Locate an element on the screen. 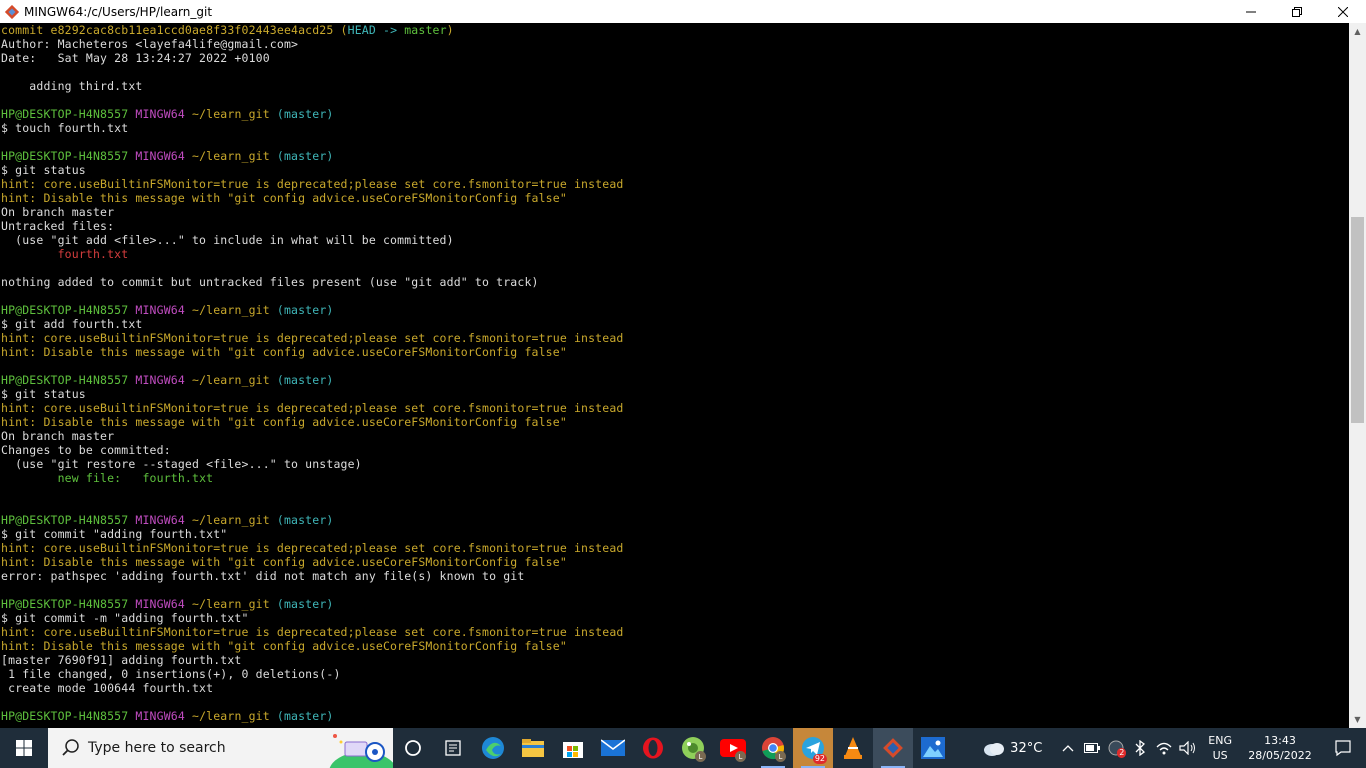 Image resolution: width=1366 pixels, height=768 pixels. telegram-button: 92 is located at coordinates (813, 748).